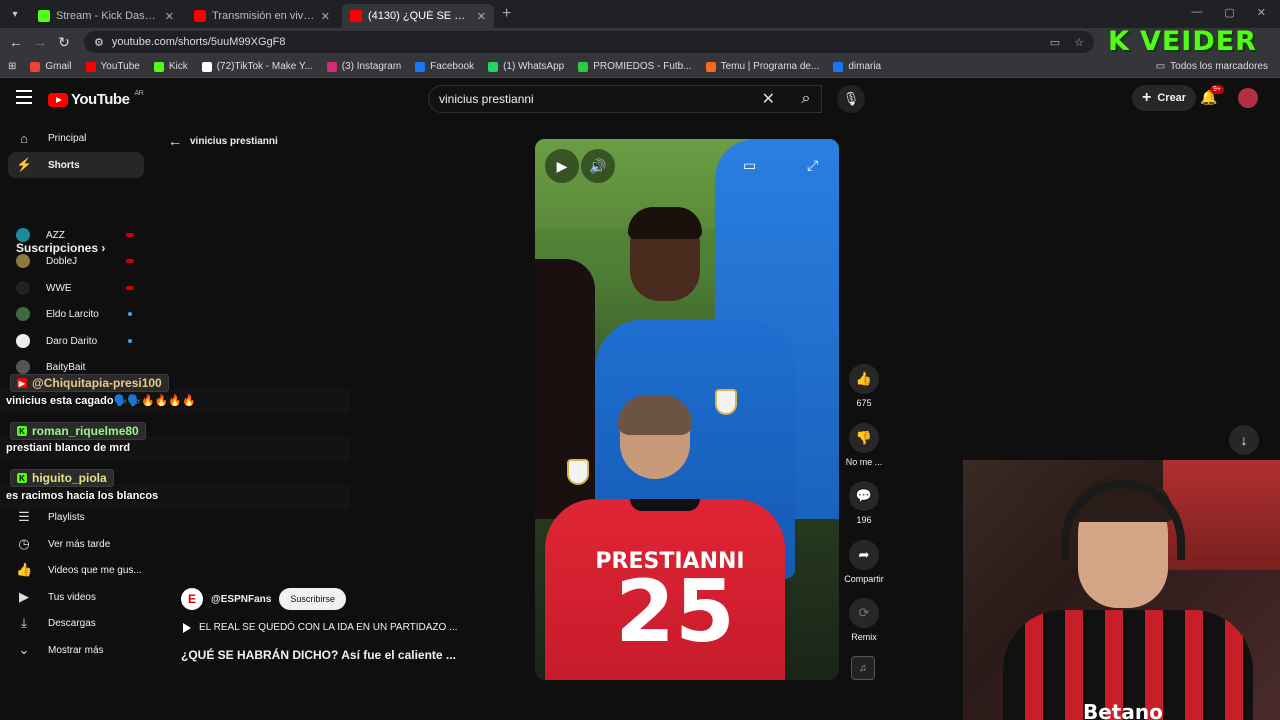 The height and width of the screenshot is (720, 1280). What do you see at coordinates (76, 165) in the screenshot?
I see `sidebar-item-shorts: ⚡ Shorts` at bounding box center [76, 165].